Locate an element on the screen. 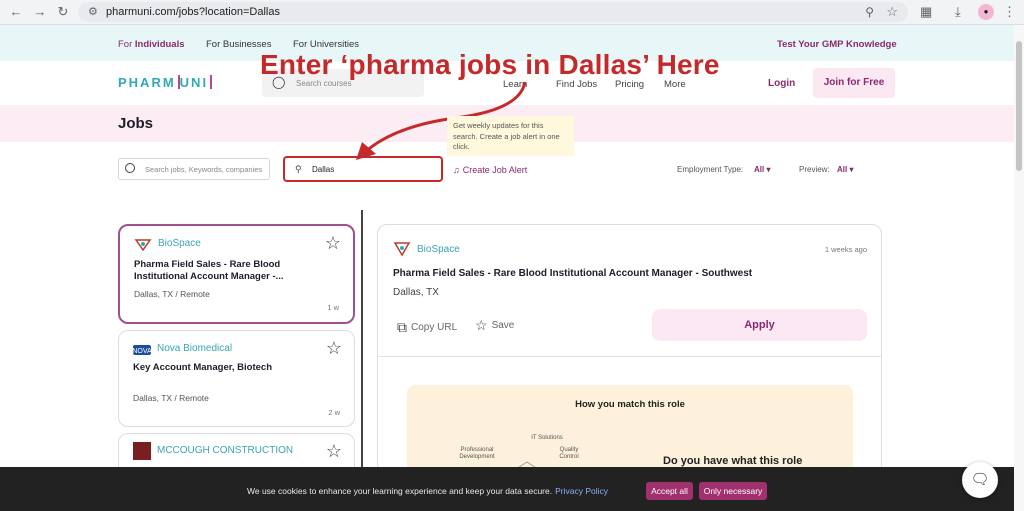  create-job-alert-button: ♫ Create Job Alert is located at coordinates (490, 170).